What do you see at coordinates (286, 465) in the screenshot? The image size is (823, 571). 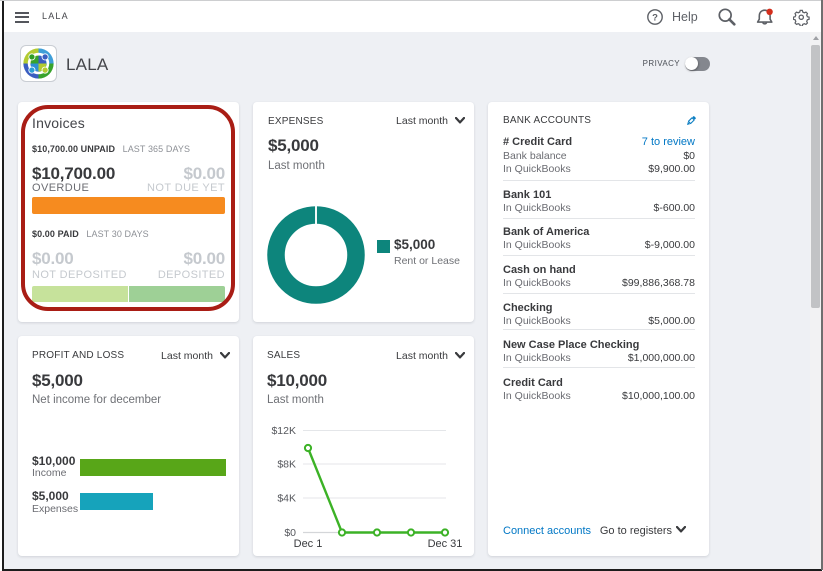 I see `svg-text: $8K` at bounding box center [286, 465].